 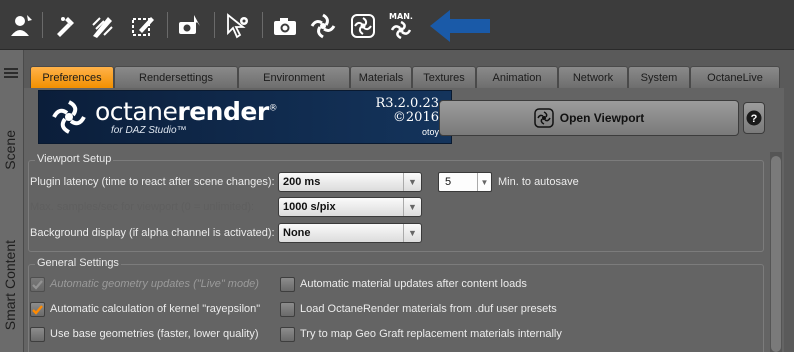 I want to click on banner-subtitle: for DAZ Studio™, so click(x=149, y=130).